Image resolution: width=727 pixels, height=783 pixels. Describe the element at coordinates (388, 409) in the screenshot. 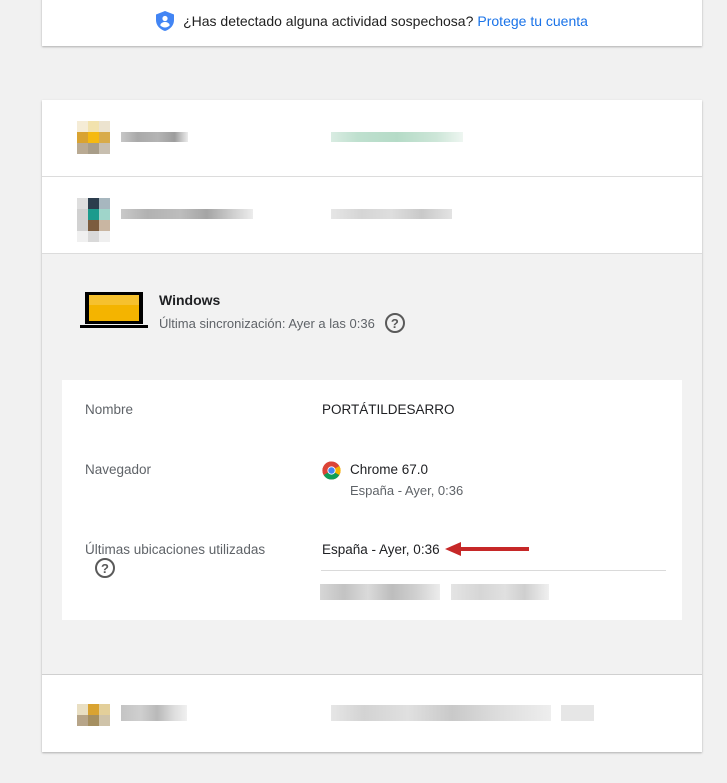

I see `name-value: PORTÁTILDESARRO` at that location.